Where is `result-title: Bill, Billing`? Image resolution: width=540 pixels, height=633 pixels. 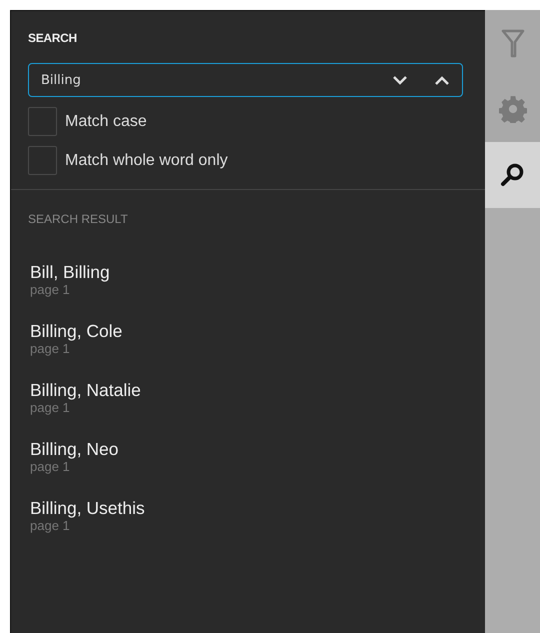 result-title: Bill, Billing is located at coordinates (70, 272).